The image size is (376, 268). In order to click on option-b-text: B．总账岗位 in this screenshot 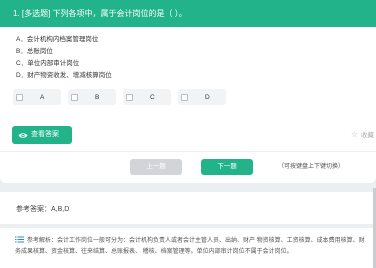, I will do `click(34, 51)`.